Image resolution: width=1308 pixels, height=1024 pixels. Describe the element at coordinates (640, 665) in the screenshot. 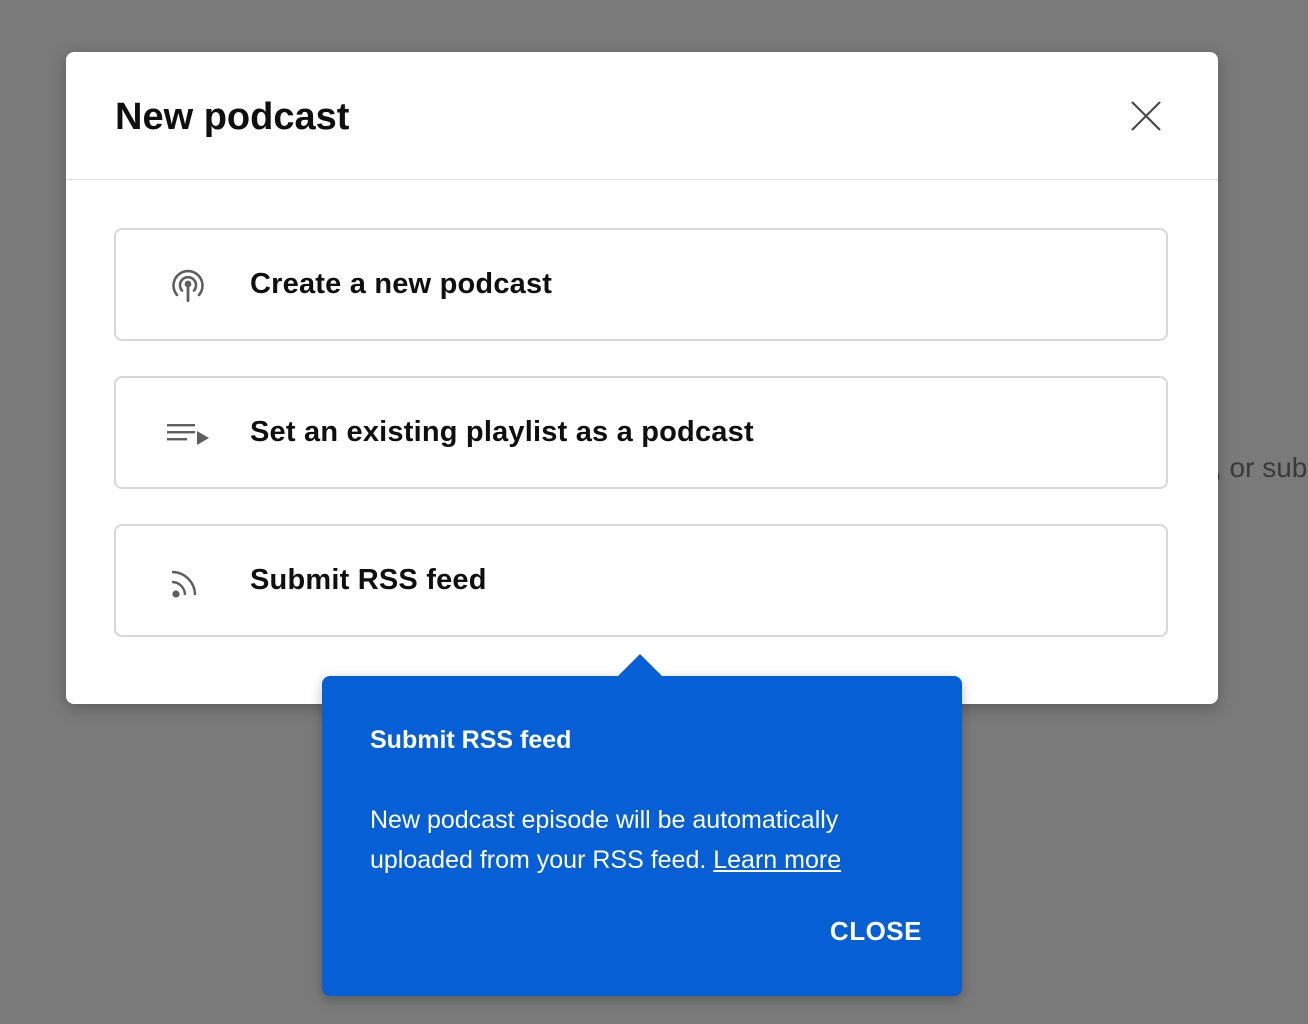

I see `tooltip-arrow` at that location.